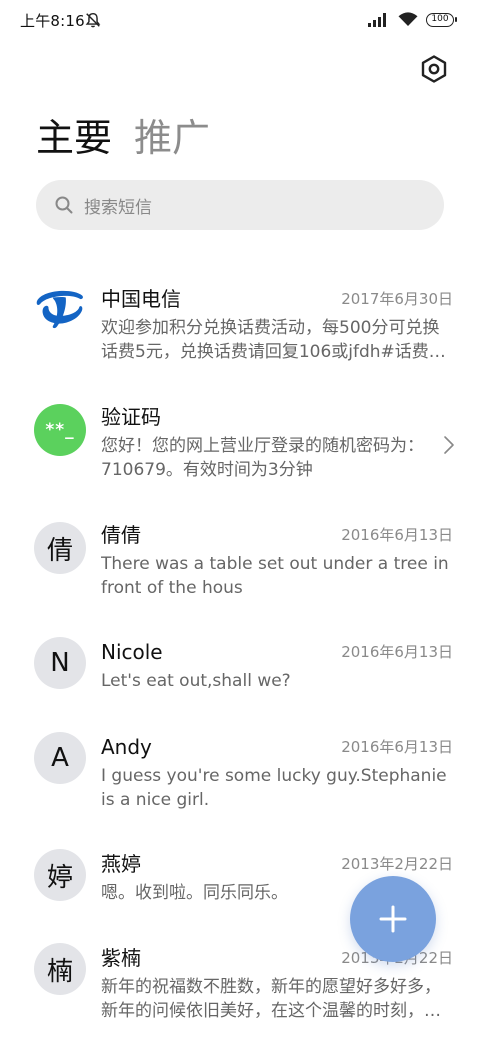  I want to click on mute-icon, so click(93, 20).